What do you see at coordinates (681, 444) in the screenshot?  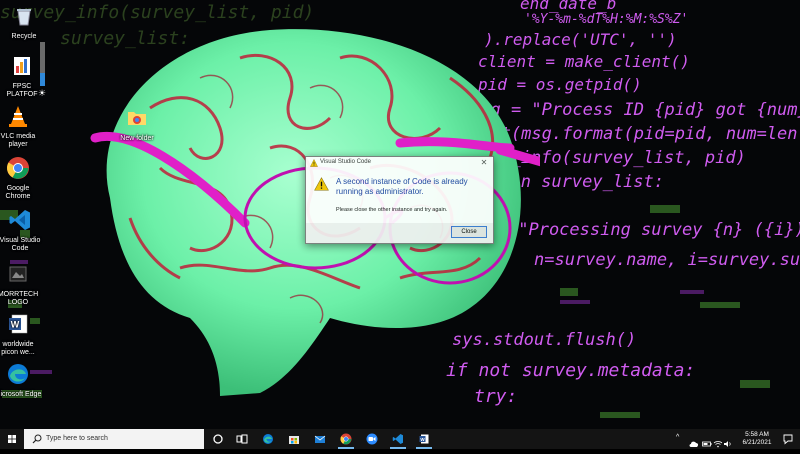 I see `tray-overflow-button: ^` at bounding box center [681, 444].